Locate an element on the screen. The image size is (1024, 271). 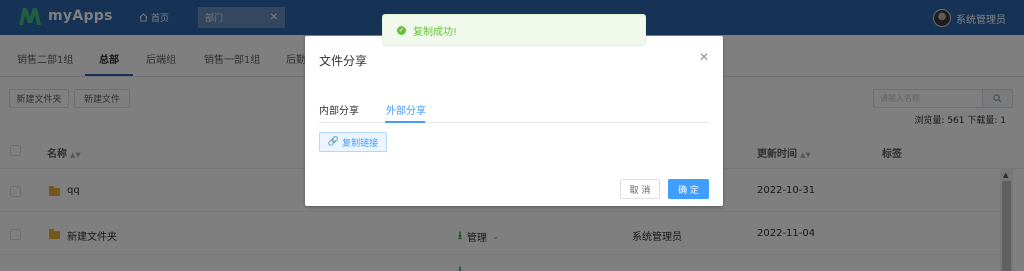
toast-message: 复制成功! is located at coordinates (435, 32).